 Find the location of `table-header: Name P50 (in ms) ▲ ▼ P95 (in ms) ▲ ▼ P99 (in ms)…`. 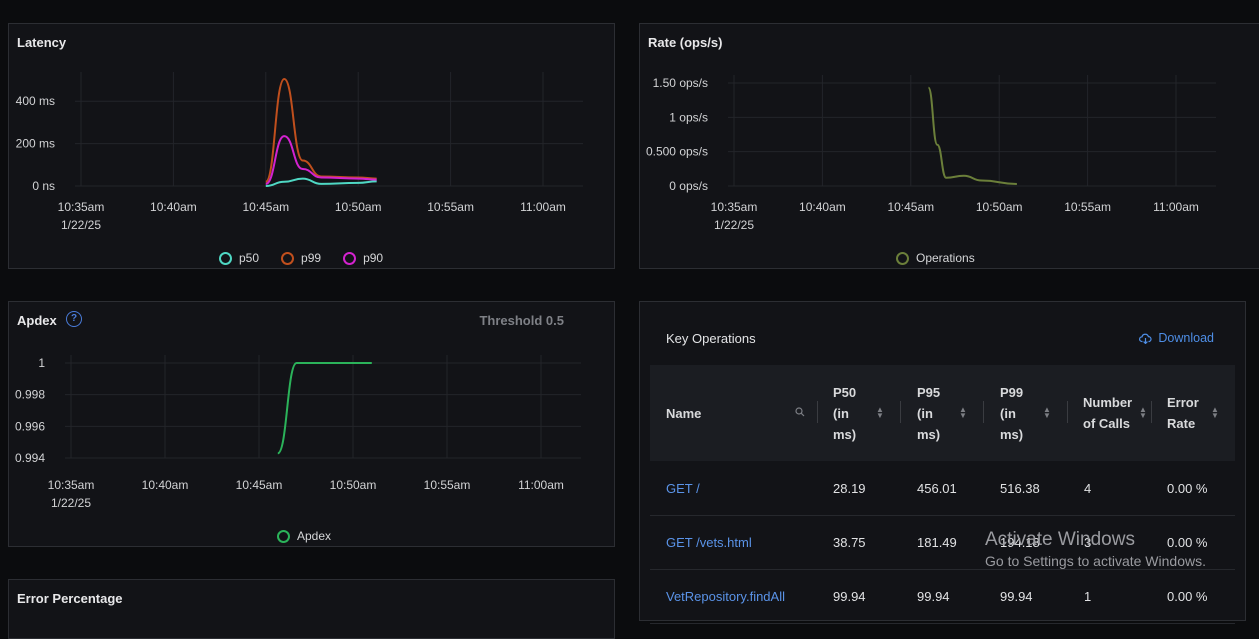

table-header: Name P50 (in ms) ▲ ▼ P95 (in ms) ▲ ▼ P99 (in ms)… is located at coordinates (942, 413).